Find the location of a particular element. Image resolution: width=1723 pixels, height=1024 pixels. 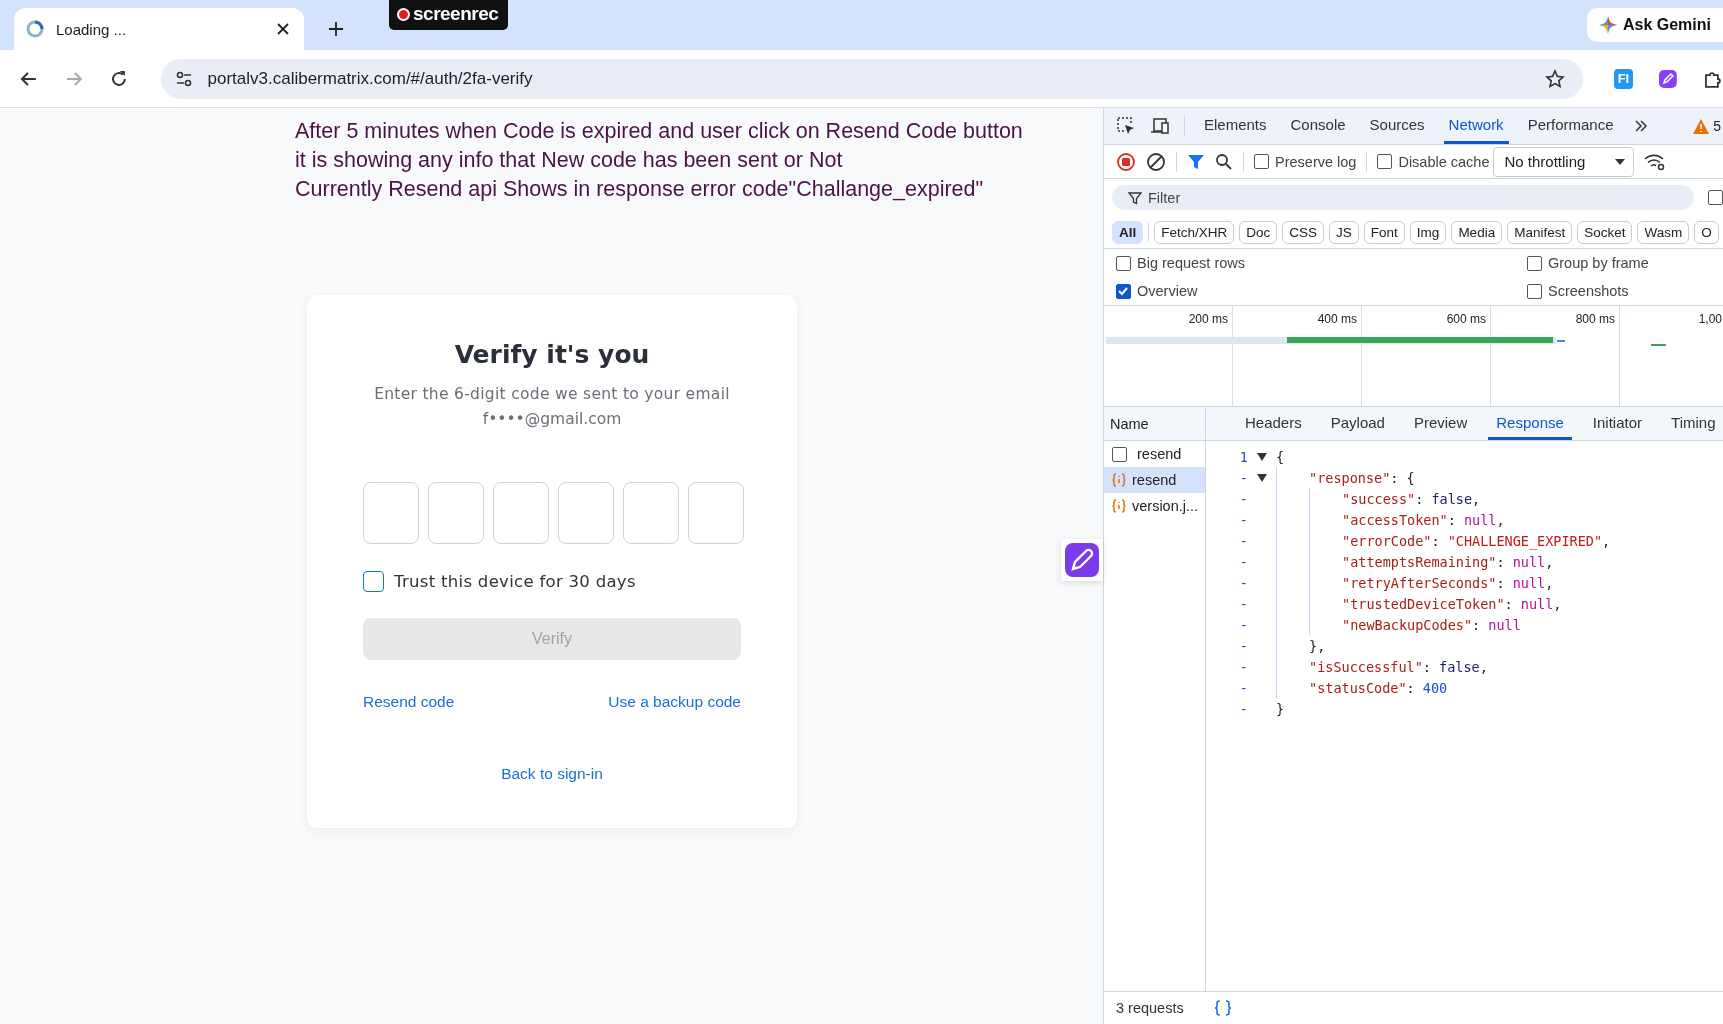

code-line: { is located at coordinates (1280, 456).